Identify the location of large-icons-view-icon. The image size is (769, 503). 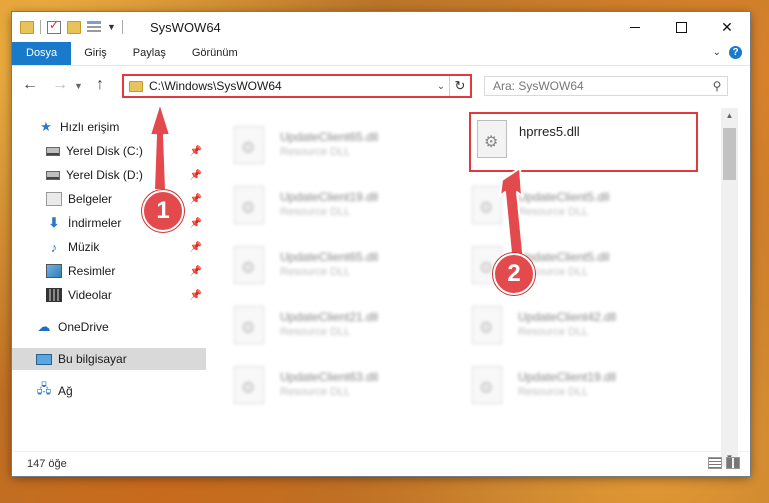
(733, 463).